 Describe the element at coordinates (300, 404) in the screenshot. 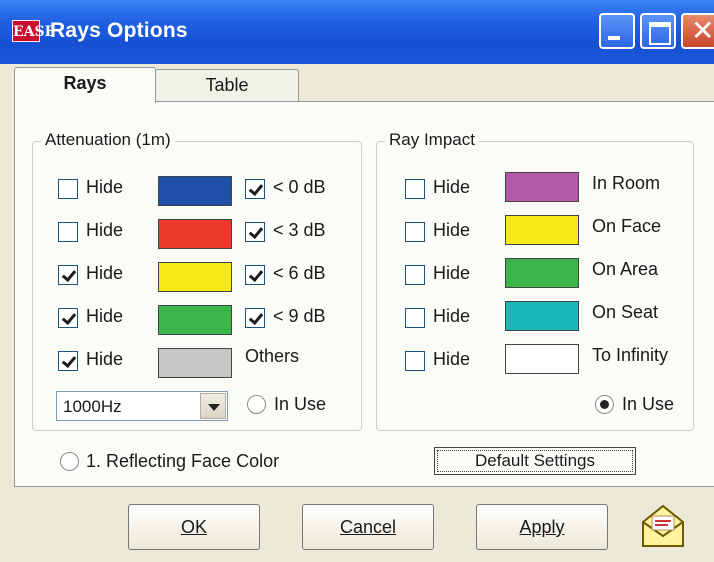

I see `attenuation-in-use-label: In Use` at that location.